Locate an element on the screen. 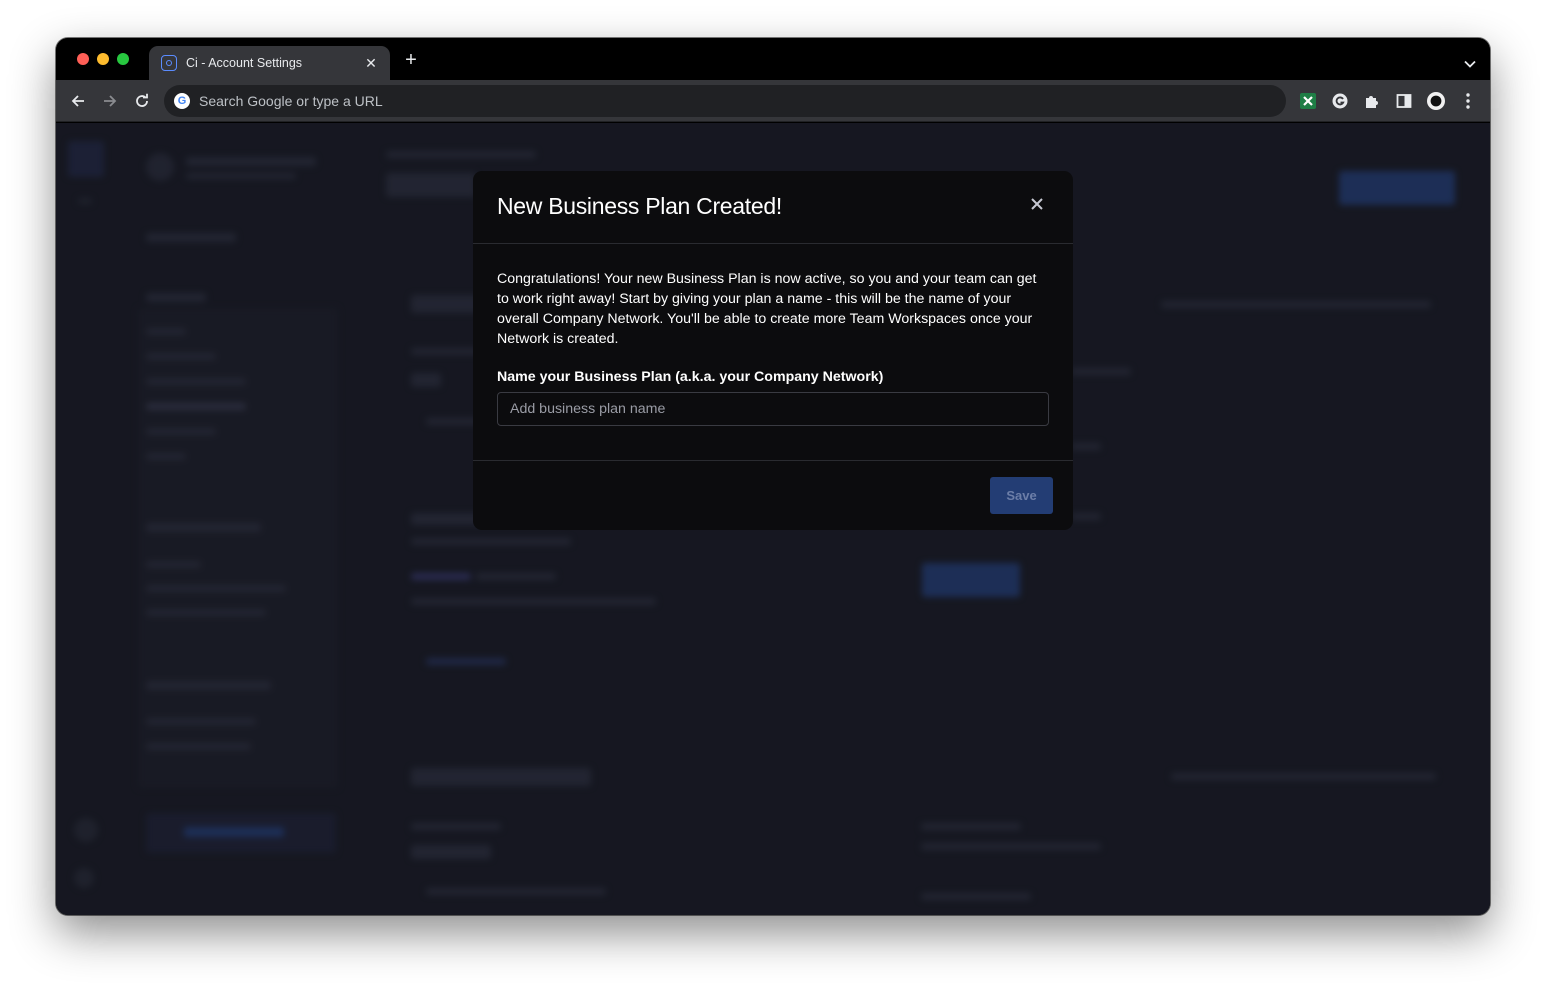 Image resolution: width=1546 pixels, height=990 pixels. google-icon: G is located at coordinates (182, 101).